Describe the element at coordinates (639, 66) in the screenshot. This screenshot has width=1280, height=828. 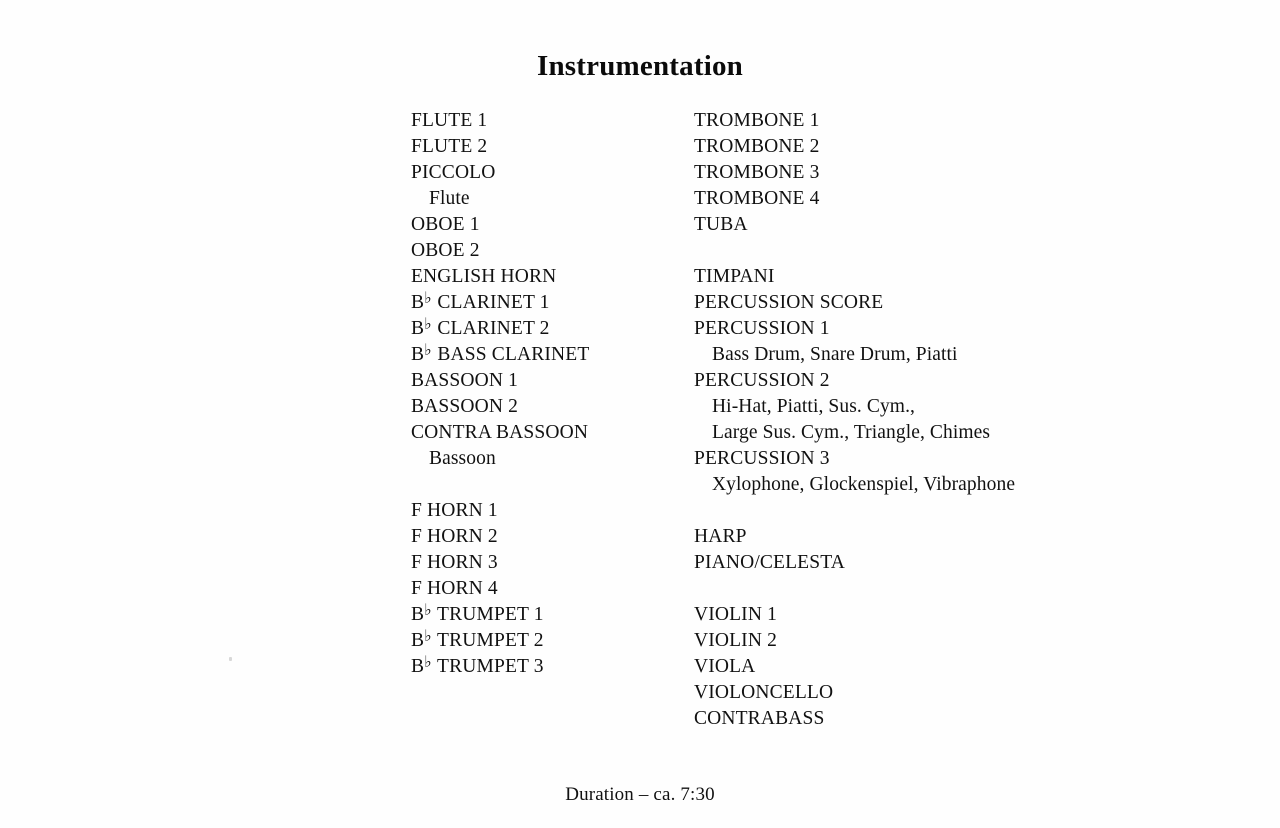
I see `page-title: Instrumentation` at that location.